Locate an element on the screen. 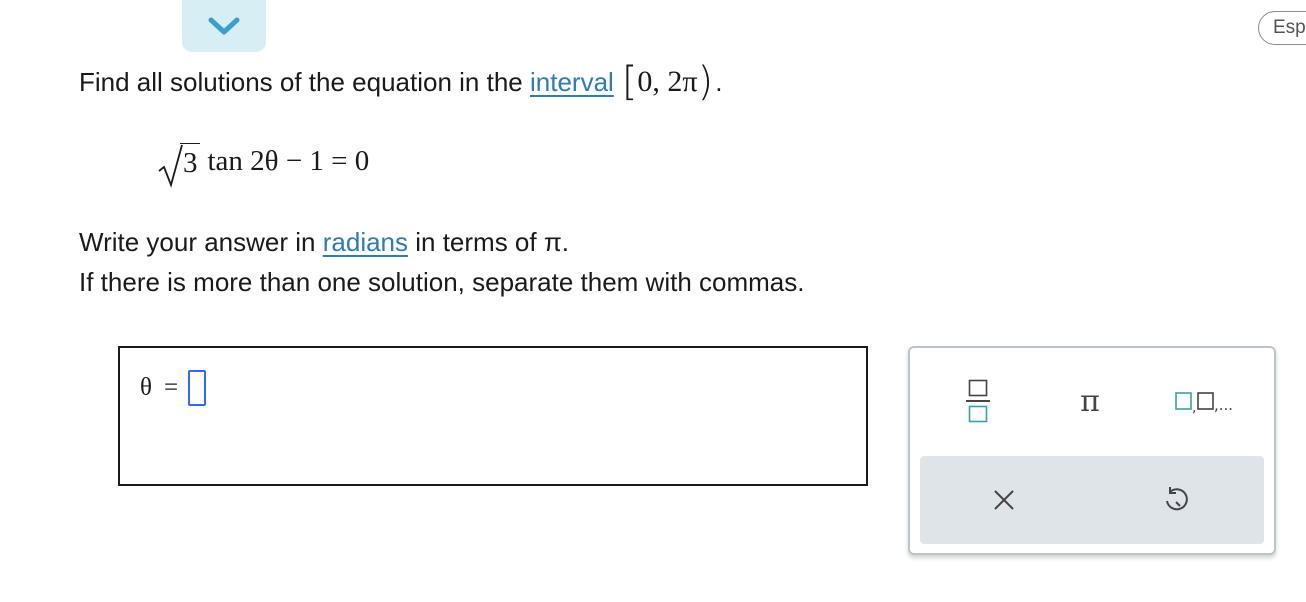  clear-button is located at coordinates (1004, 500).